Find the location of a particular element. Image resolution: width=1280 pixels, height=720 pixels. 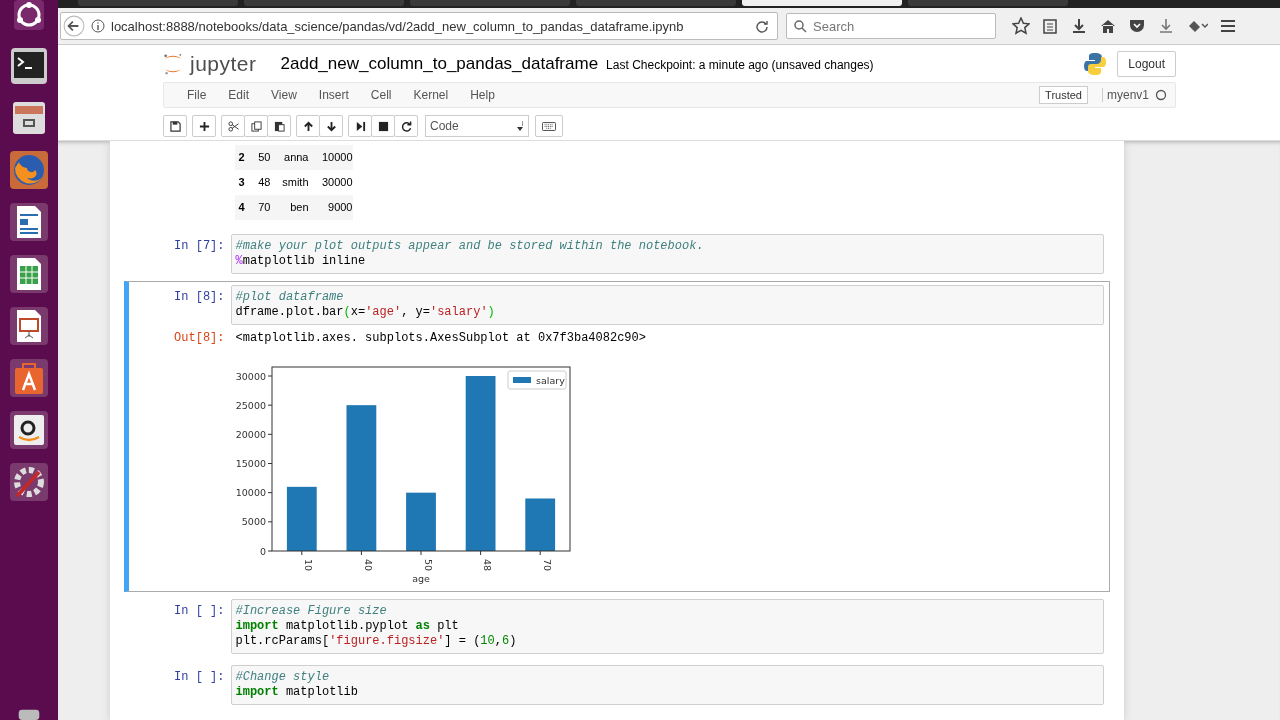

y-axis-tick: 10000 is located at coordinates (253, 493).